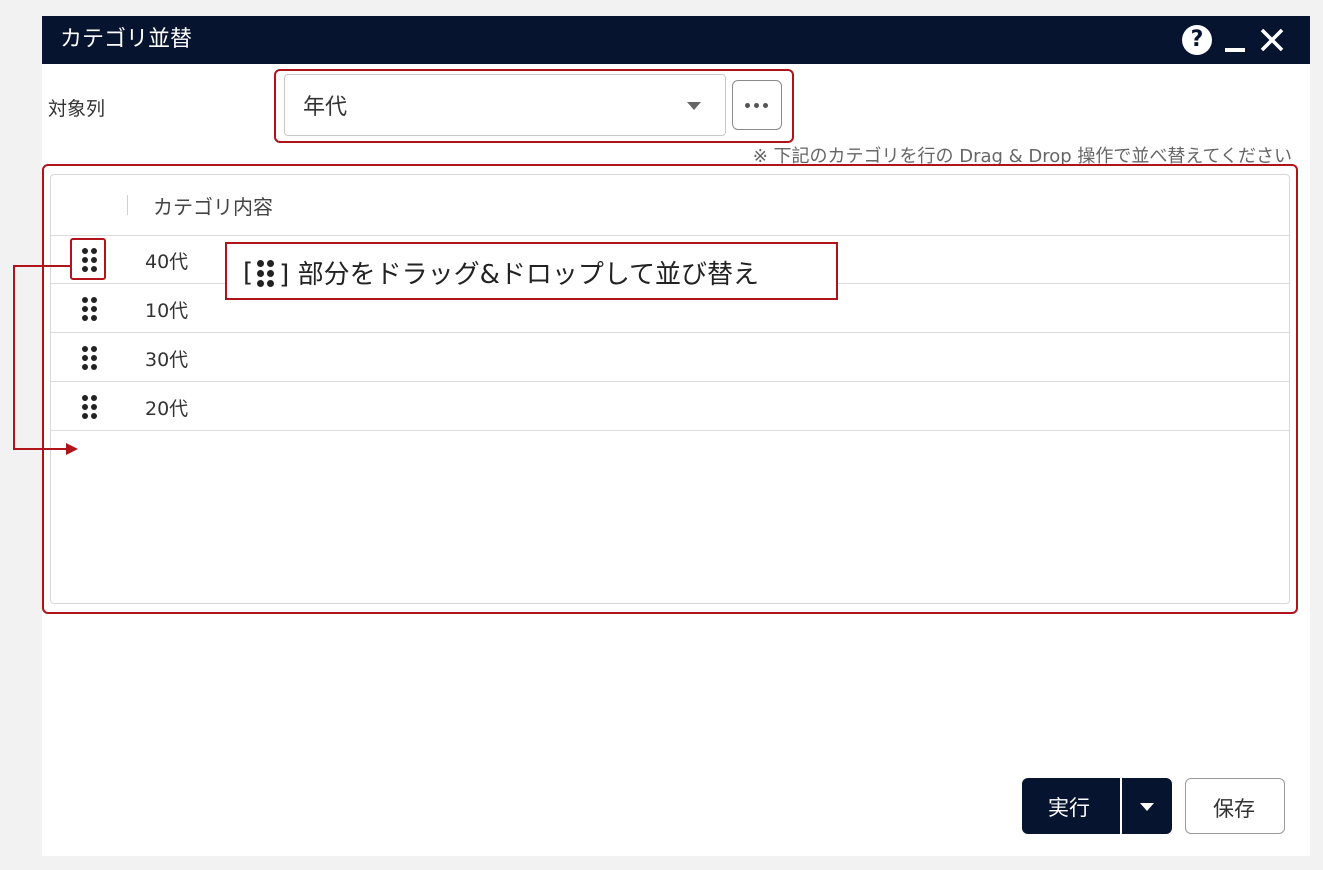 This screenshot has height=870, width=1323. I want to click on target-column-label: 対象列, so click(77, 109).